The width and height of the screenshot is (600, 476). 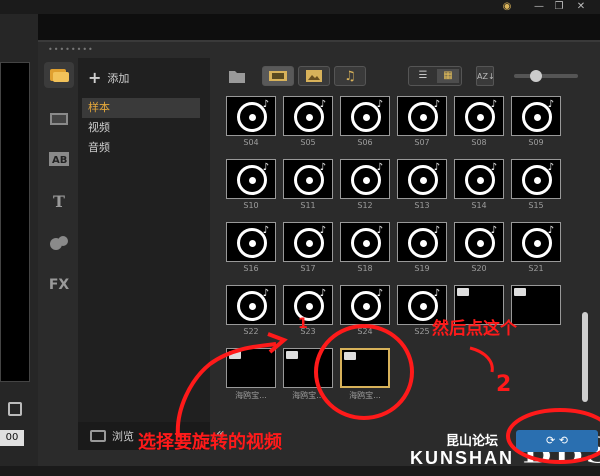 I want to click on media-tile: ♪ S18, so click(x=365, y=247).